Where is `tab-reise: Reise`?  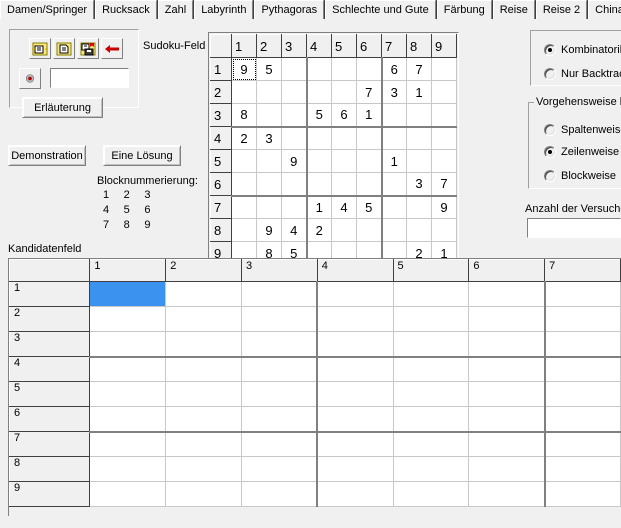 tab-reise: Reise is located at coordinates (513, 9).